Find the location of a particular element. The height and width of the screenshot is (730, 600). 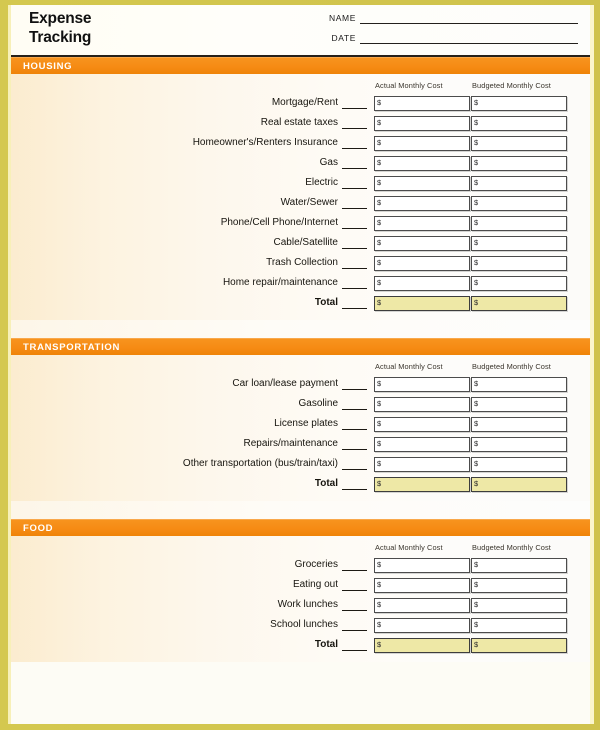

expense-label: Work lunches is located at coordinates (307, 604).